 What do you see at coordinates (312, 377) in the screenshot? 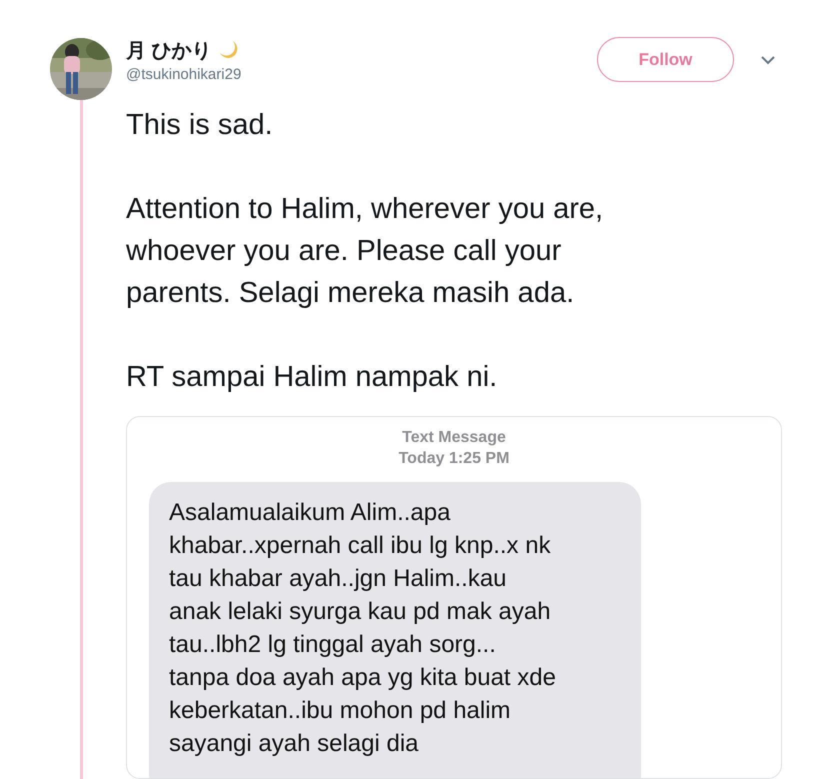
I see `tweet-text: RT sampai Halim nampak ni.` at bounding box center [312, 377].